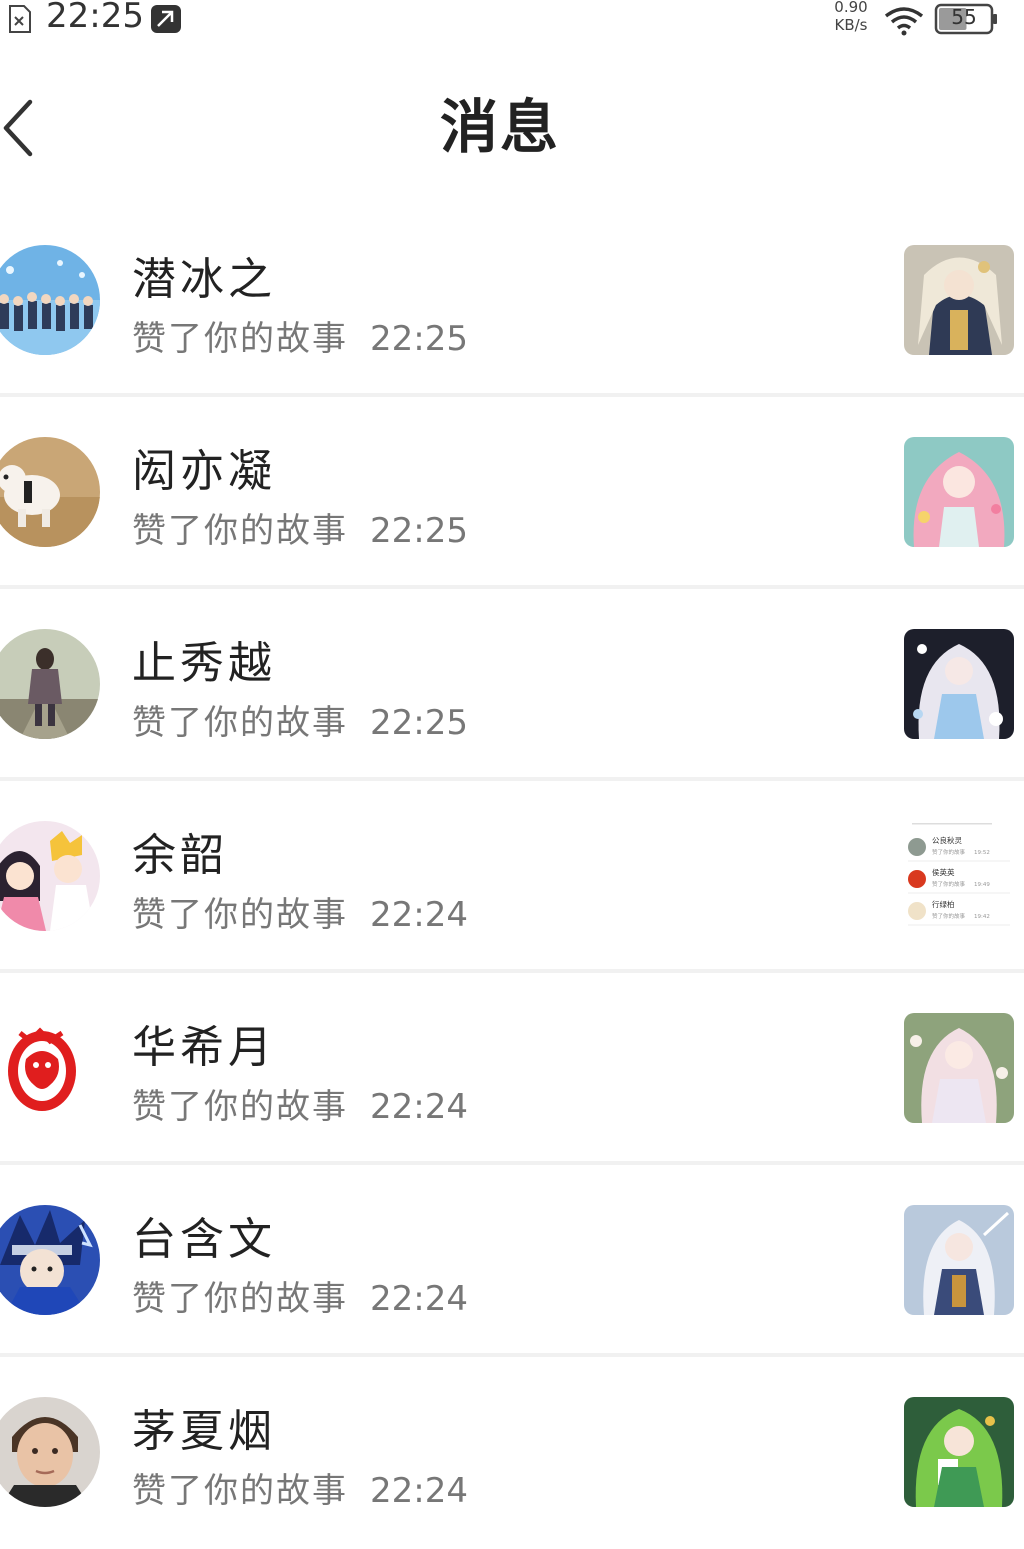 The height and width of the screenshot is (1549, 1024). What do you see at coordinates (851, 8) in the screenshot?
I see `network-speed-value: 0.90` at bounding box center [851, 8].